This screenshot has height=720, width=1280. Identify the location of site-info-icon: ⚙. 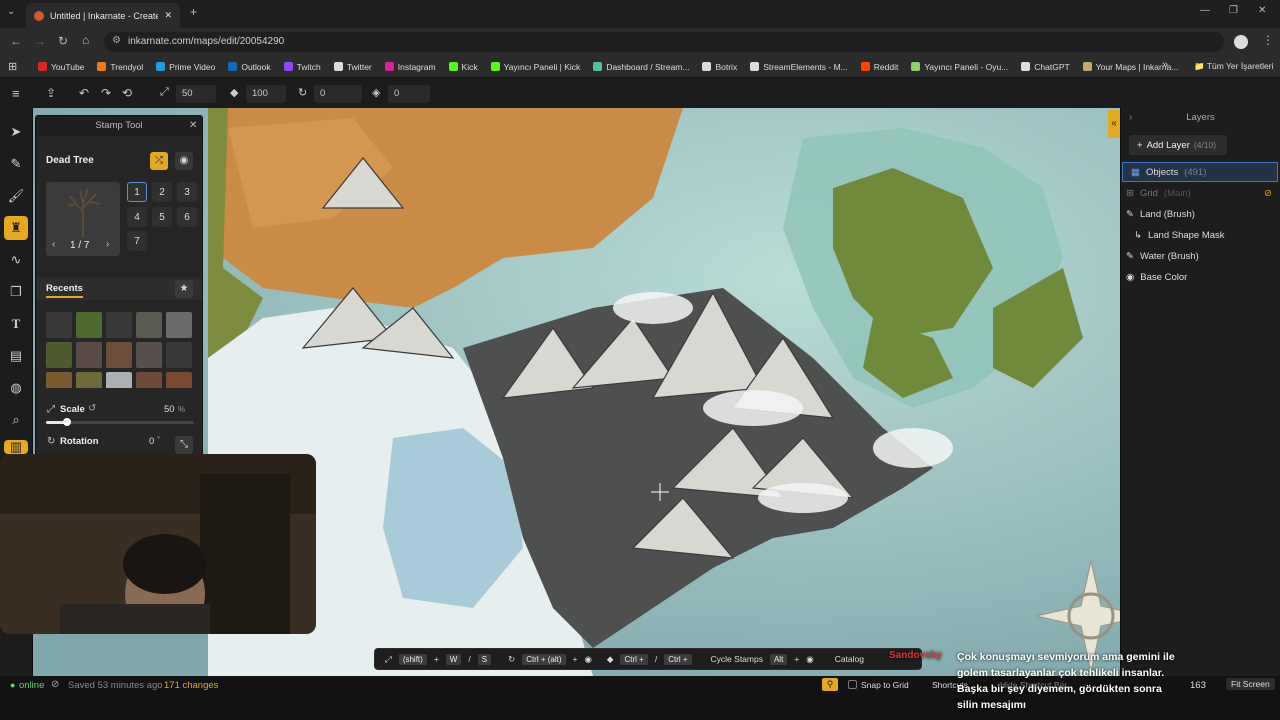
(116, 40).